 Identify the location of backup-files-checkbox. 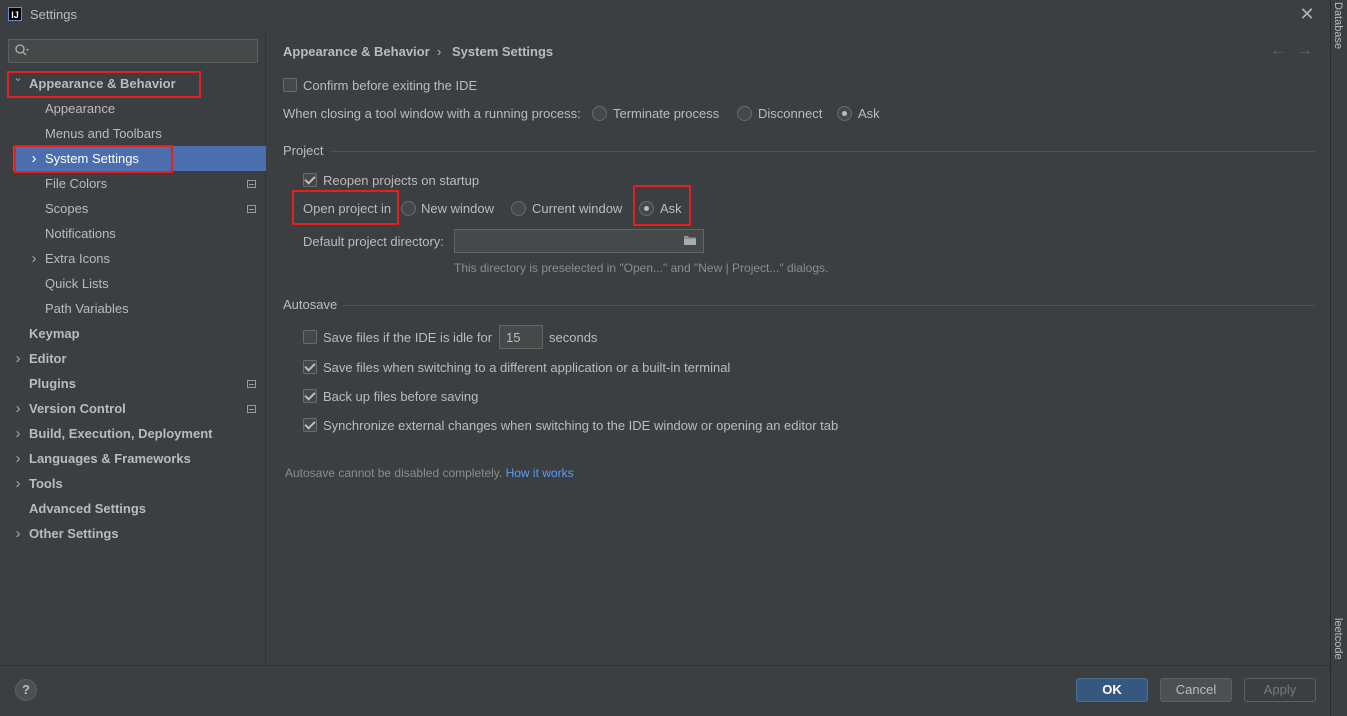
(310, 396).